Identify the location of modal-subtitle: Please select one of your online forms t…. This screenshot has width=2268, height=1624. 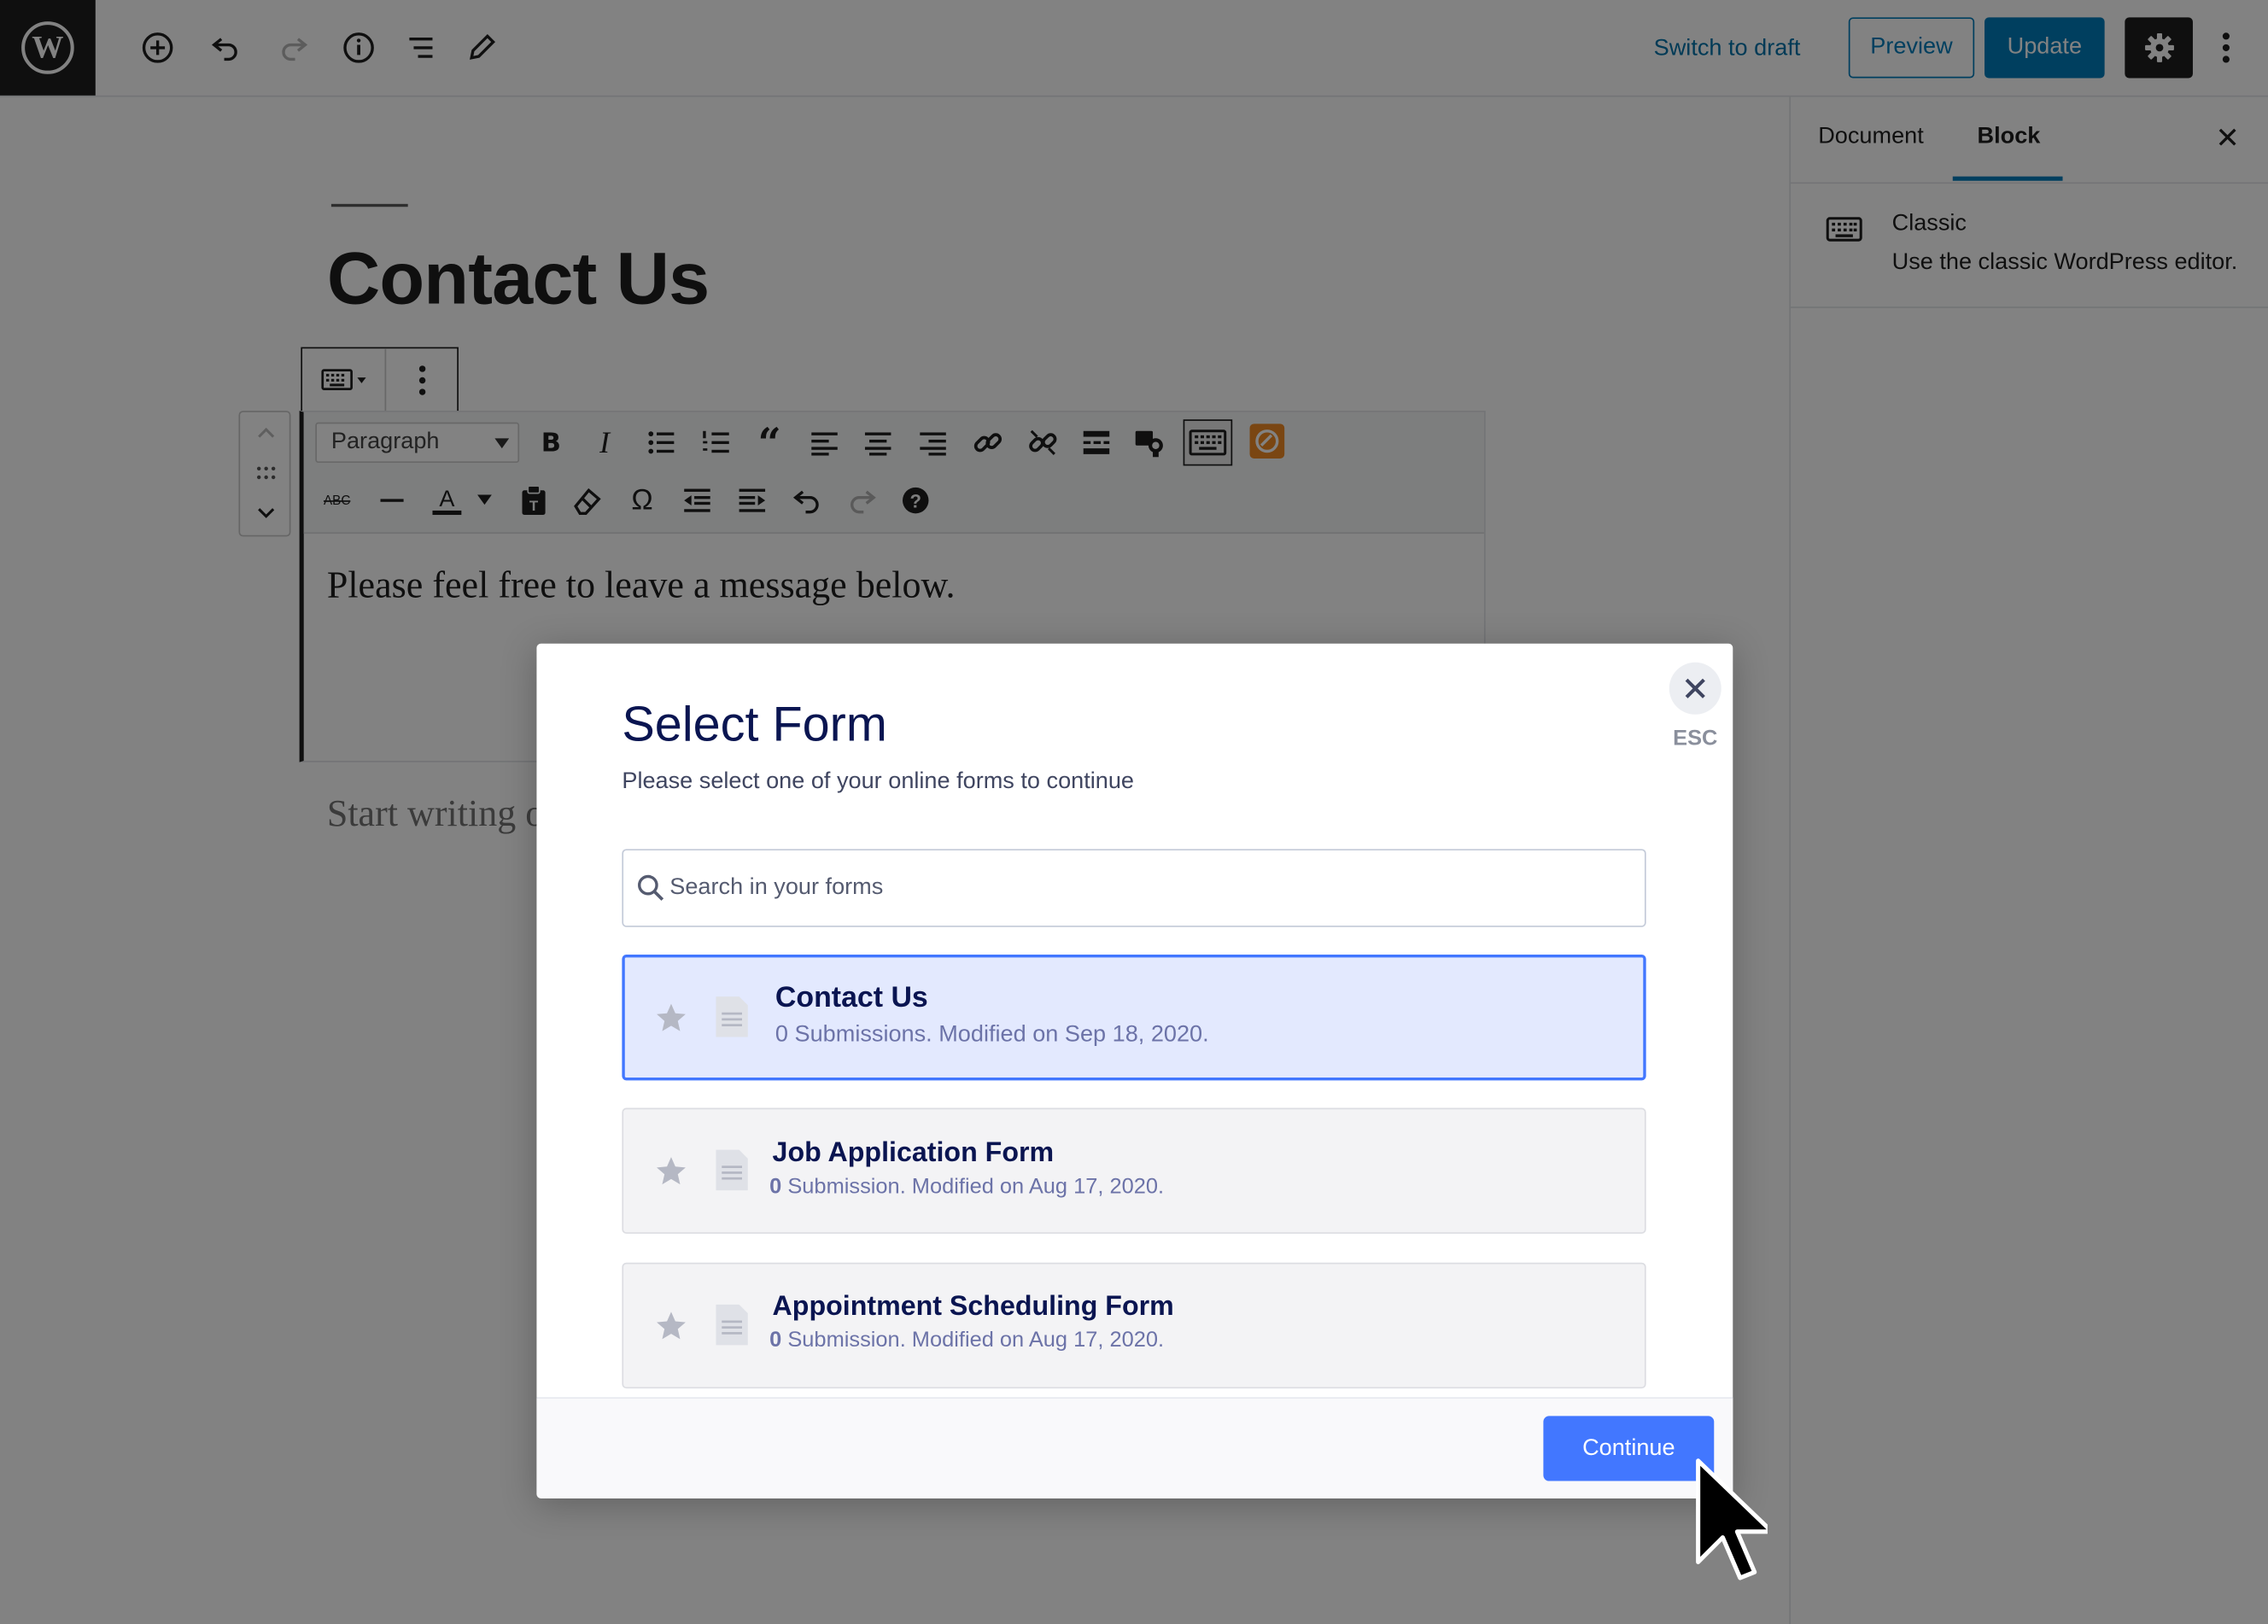
(878, 782).